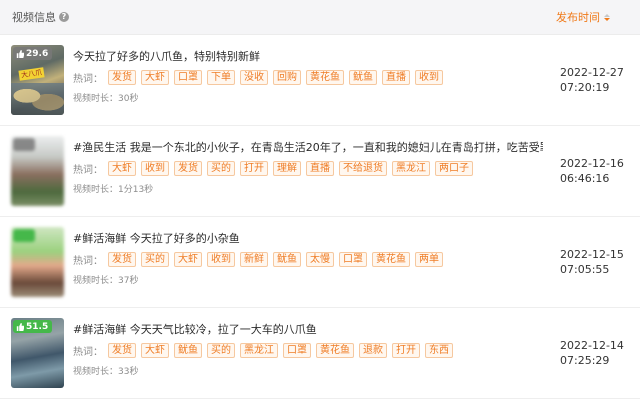 The width and height of the screenshot is (640, 400). What do you see at coordinates (221, 77) in the screenshot?
I see `hot-word-tag: 下单` at bounding box center [221, 77].